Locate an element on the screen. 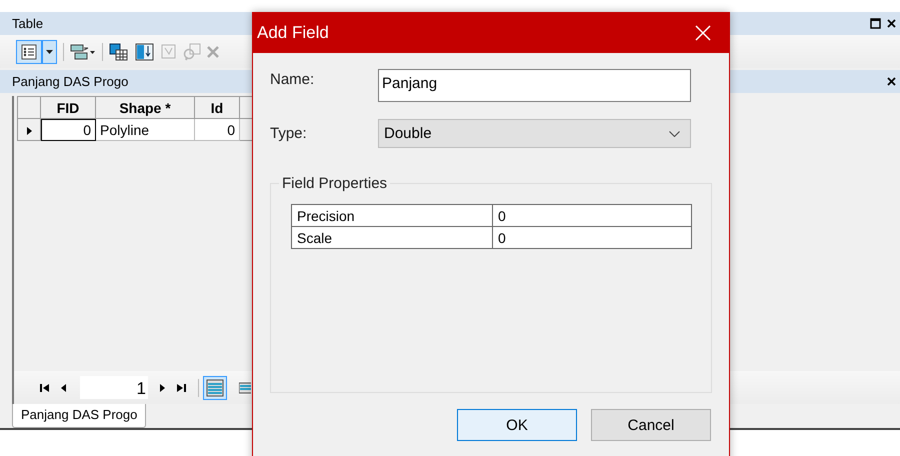  caret-down-icon is located at coordinates (49, 52).